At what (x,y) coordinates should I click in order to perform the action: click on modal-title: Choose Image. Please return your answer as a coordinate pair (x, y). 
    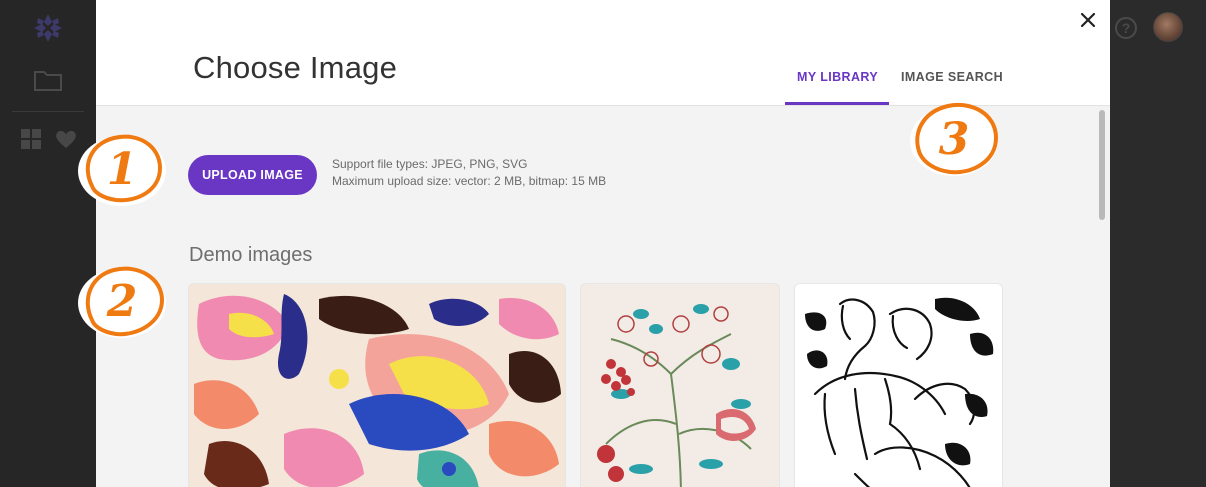
    Looking at the image, I should click on (295, 67).